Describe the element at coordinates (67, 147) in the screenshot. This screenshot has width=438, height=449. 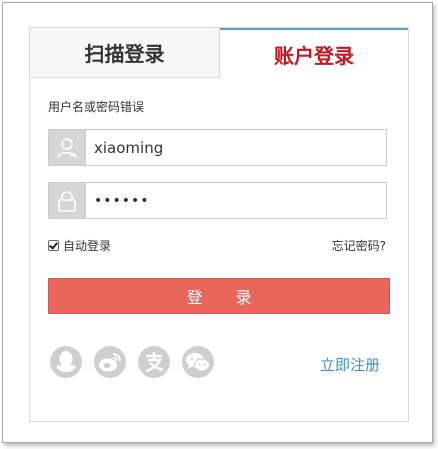
I see `user-icon` at that location.